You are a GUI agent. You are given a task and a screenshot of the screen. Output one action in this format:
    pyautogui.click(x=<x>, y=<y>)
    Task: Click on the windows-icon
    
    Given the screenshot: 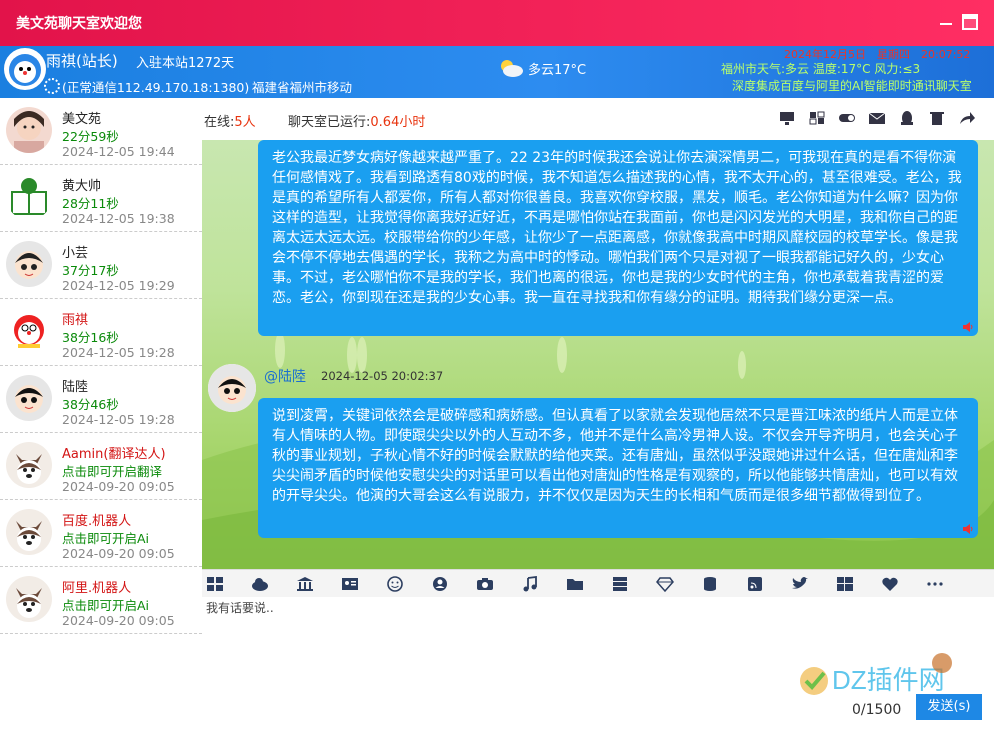 What is the action you would take?
    pyautogui.click(x=845, y=584)
    